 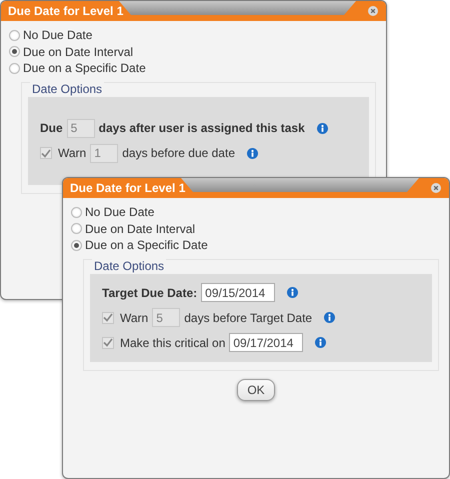 I want to click on date-field: 09/15/2014, so click(x=238, y=292).